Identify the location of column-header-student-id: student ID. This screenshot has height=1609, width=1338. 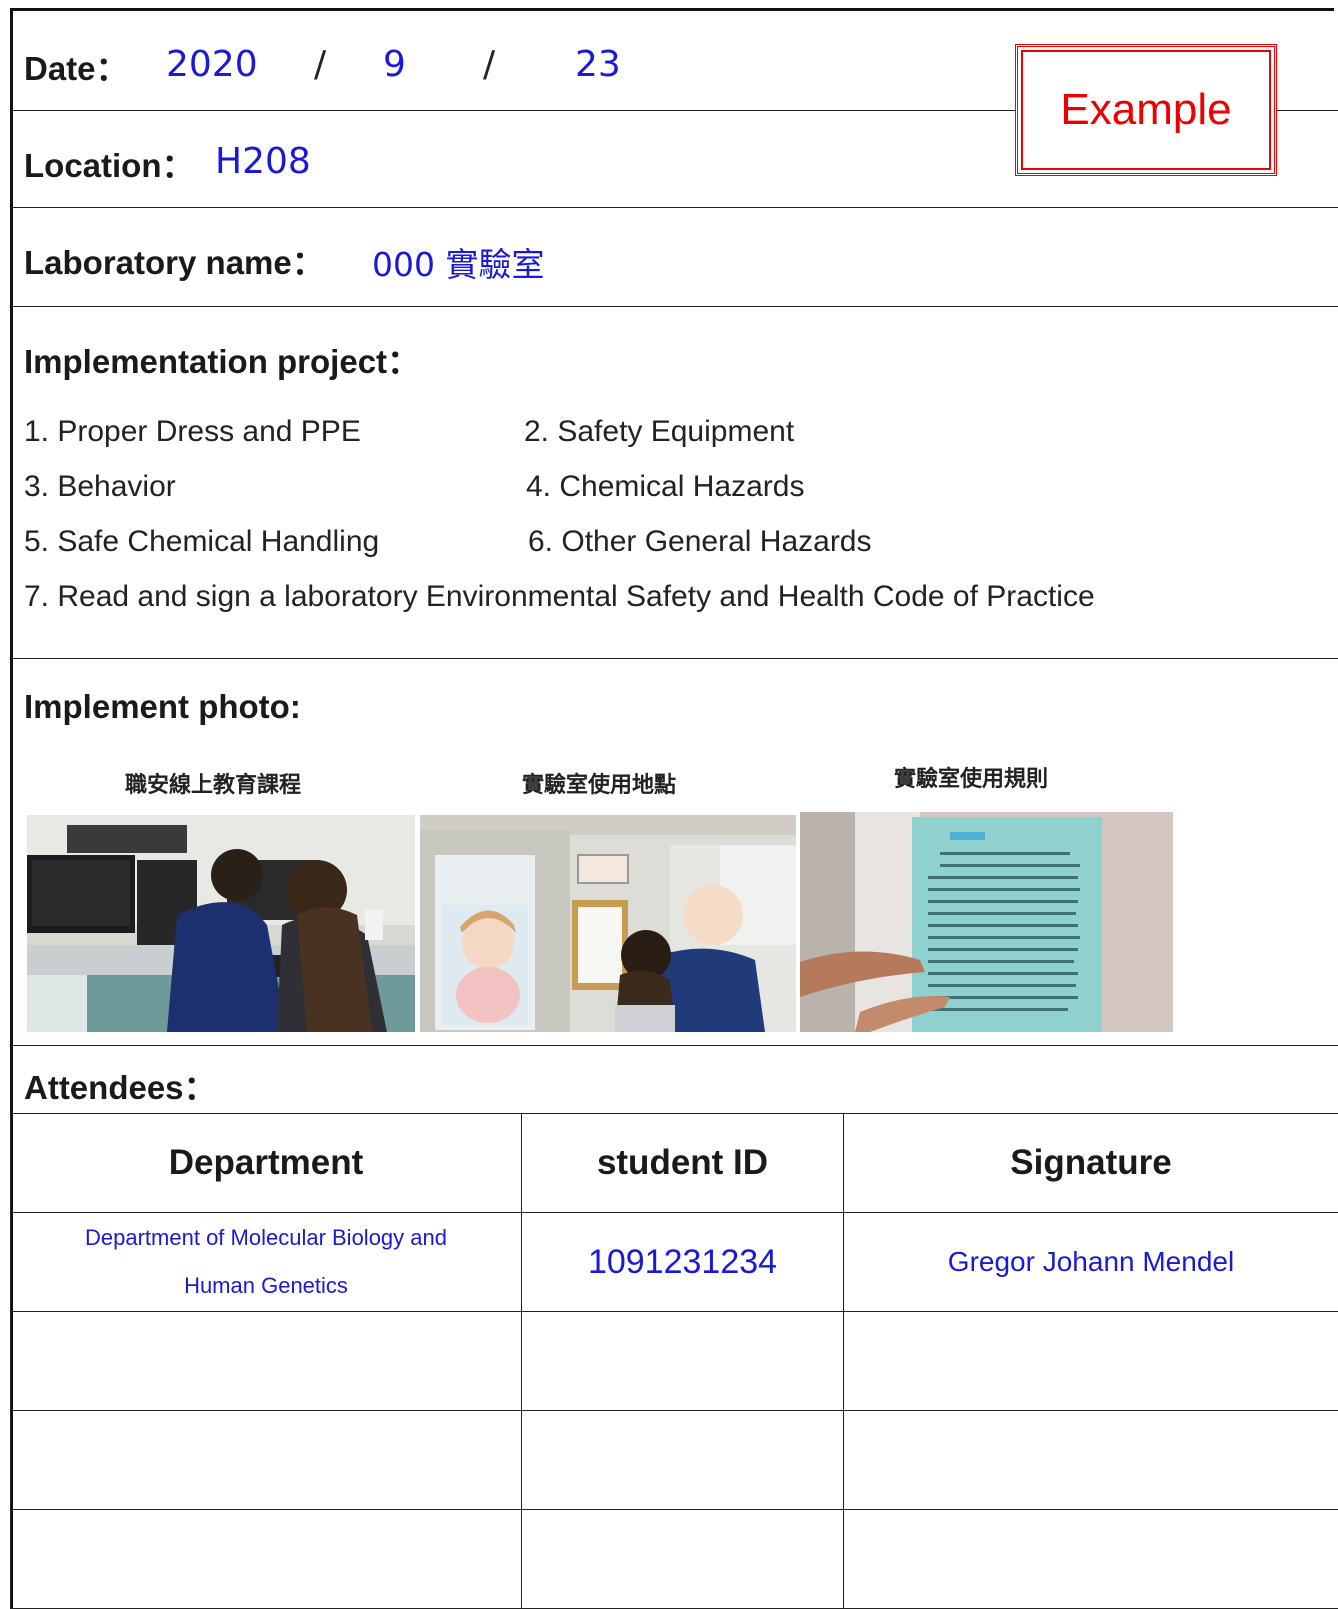
(683, 1163).